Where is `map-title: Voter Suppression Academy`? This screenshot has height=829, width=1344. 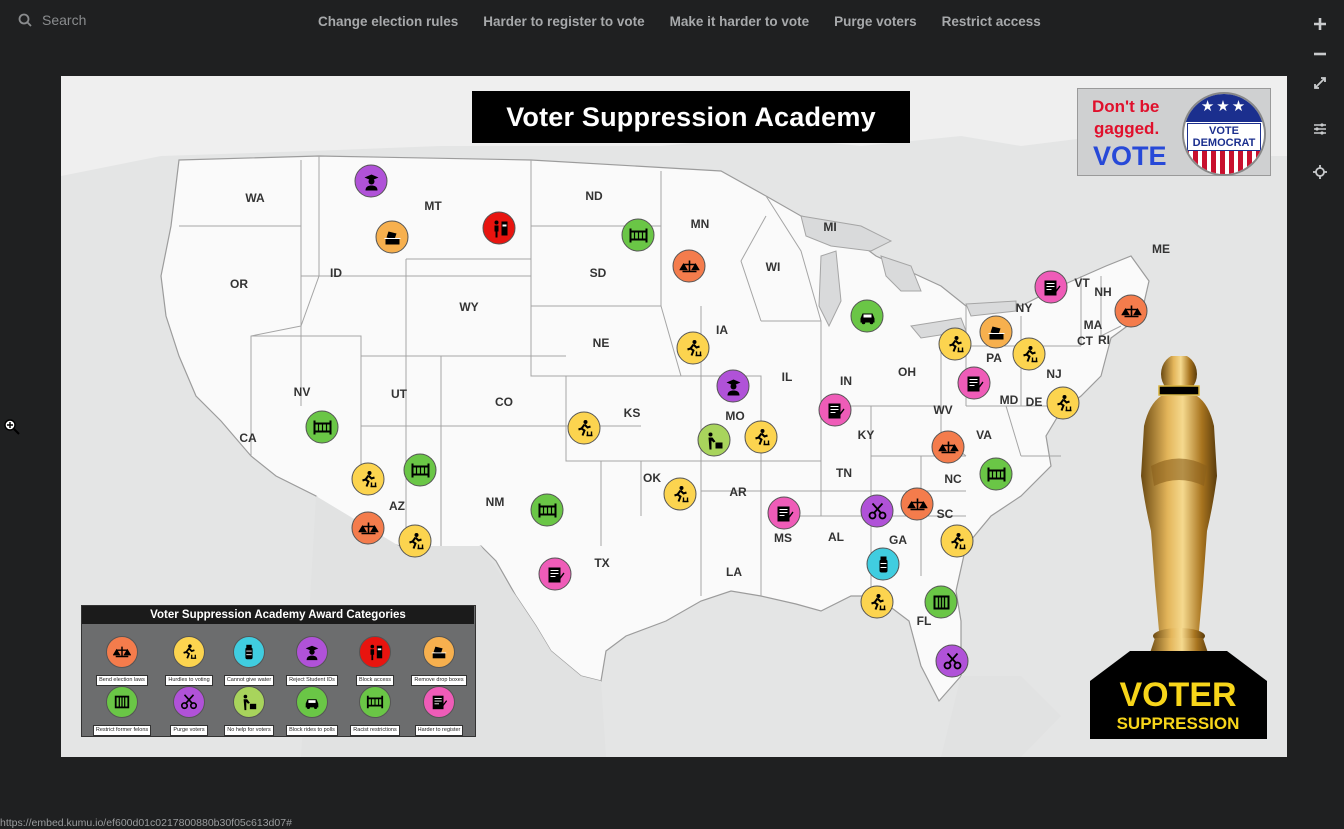
map-title: Voter Suppression Academy is located at coordinates (691, 117).